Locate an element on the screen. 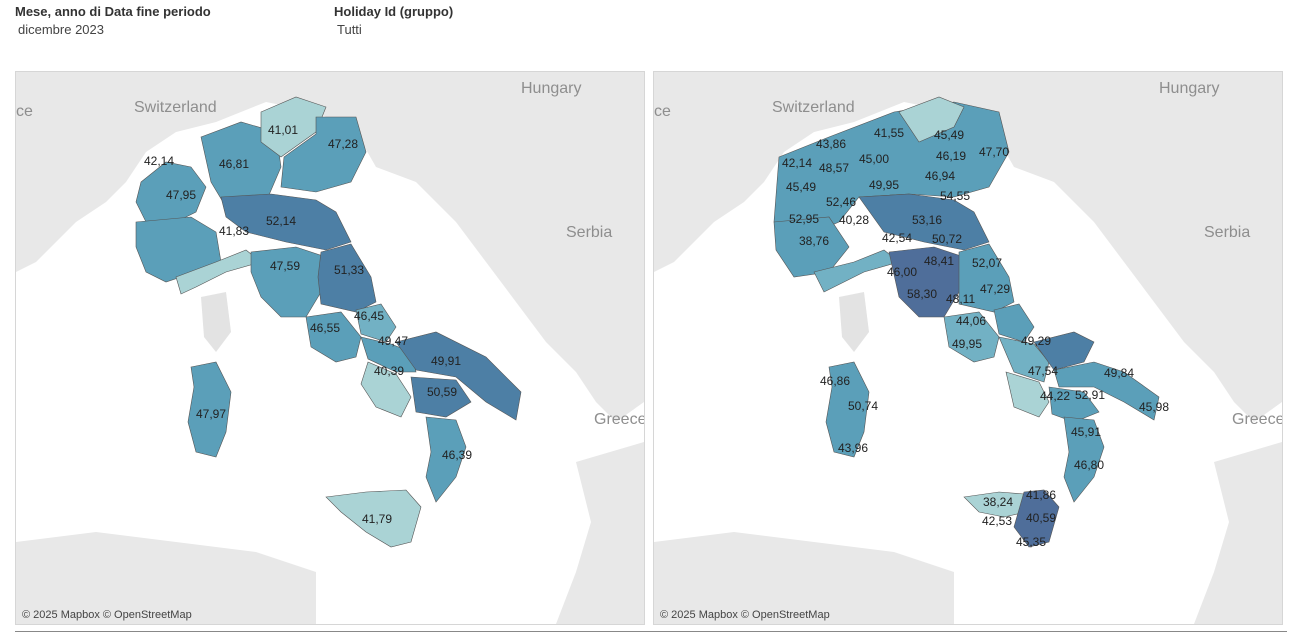 The width and height of the screenshot is (1297, 635). province-value: 46,86 is located at coordinates (835, 381).